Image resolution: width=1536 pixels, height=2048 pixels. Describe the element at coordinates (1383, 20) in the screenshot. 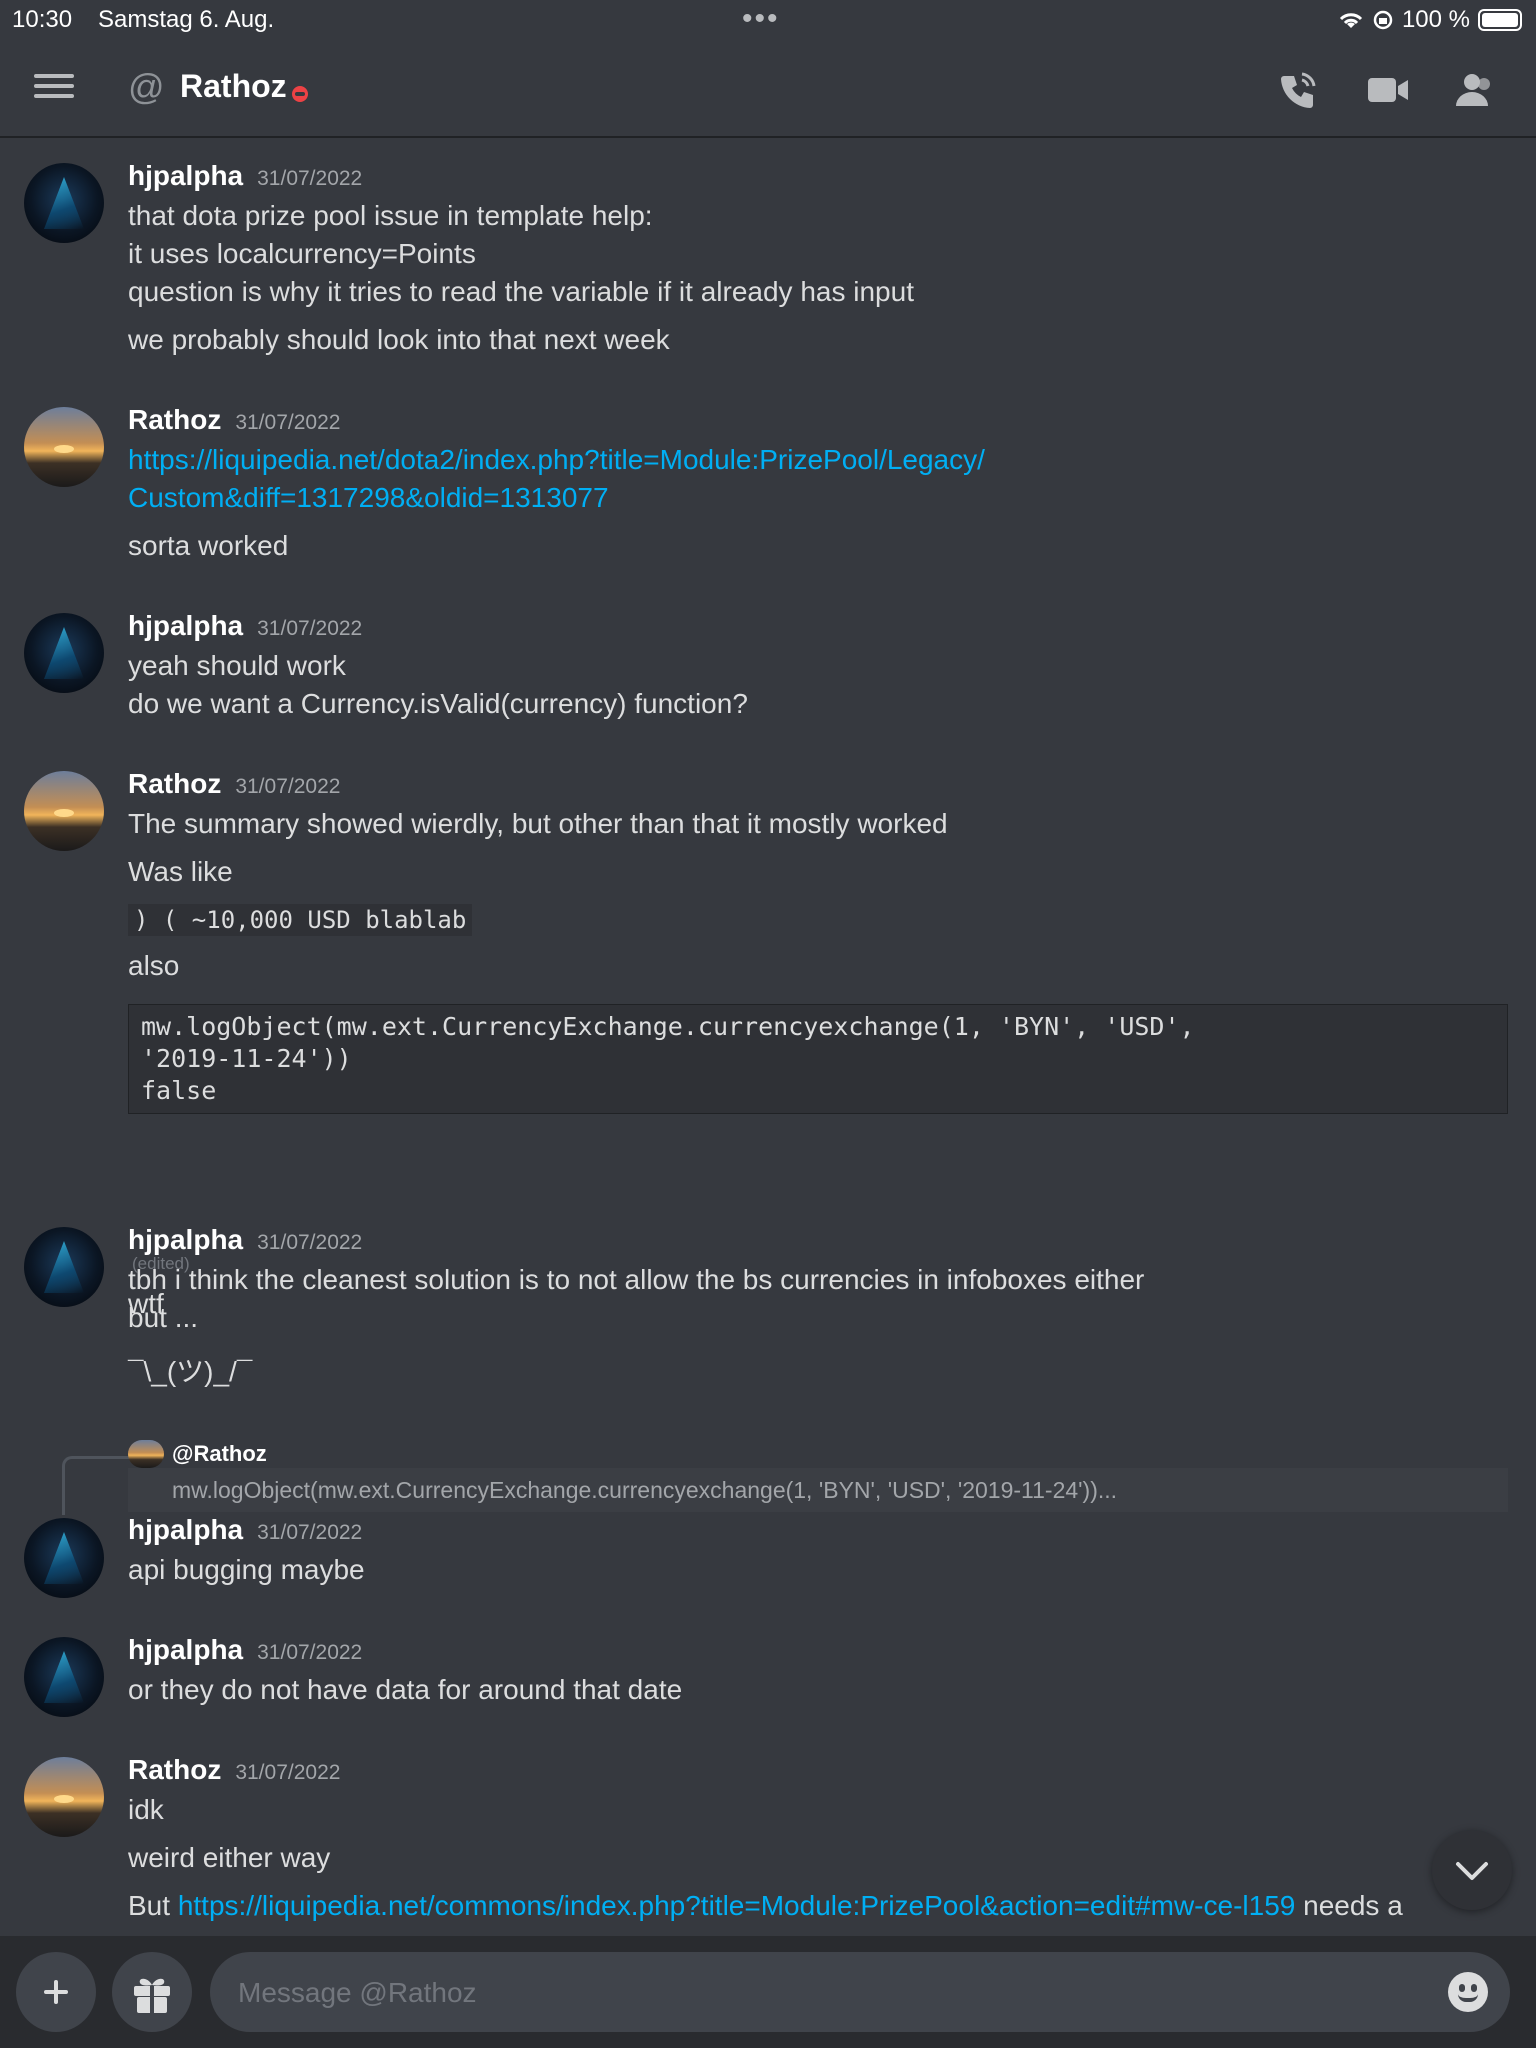

I see `orientation-lock-icon` at that location.